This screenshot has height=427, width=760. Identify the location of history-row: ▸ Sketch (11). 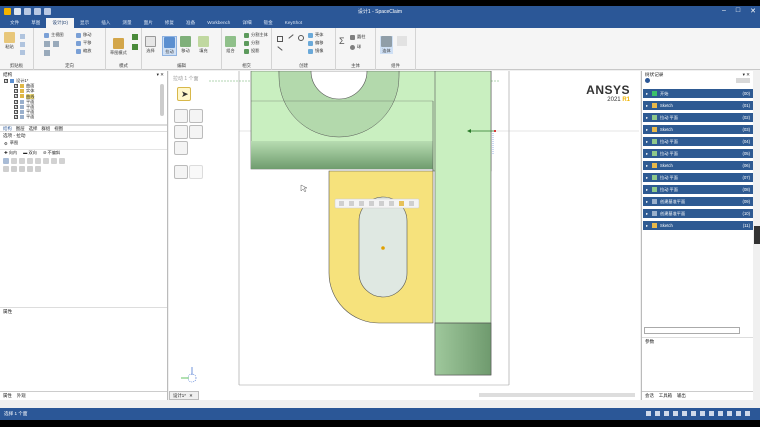
(698, 225).